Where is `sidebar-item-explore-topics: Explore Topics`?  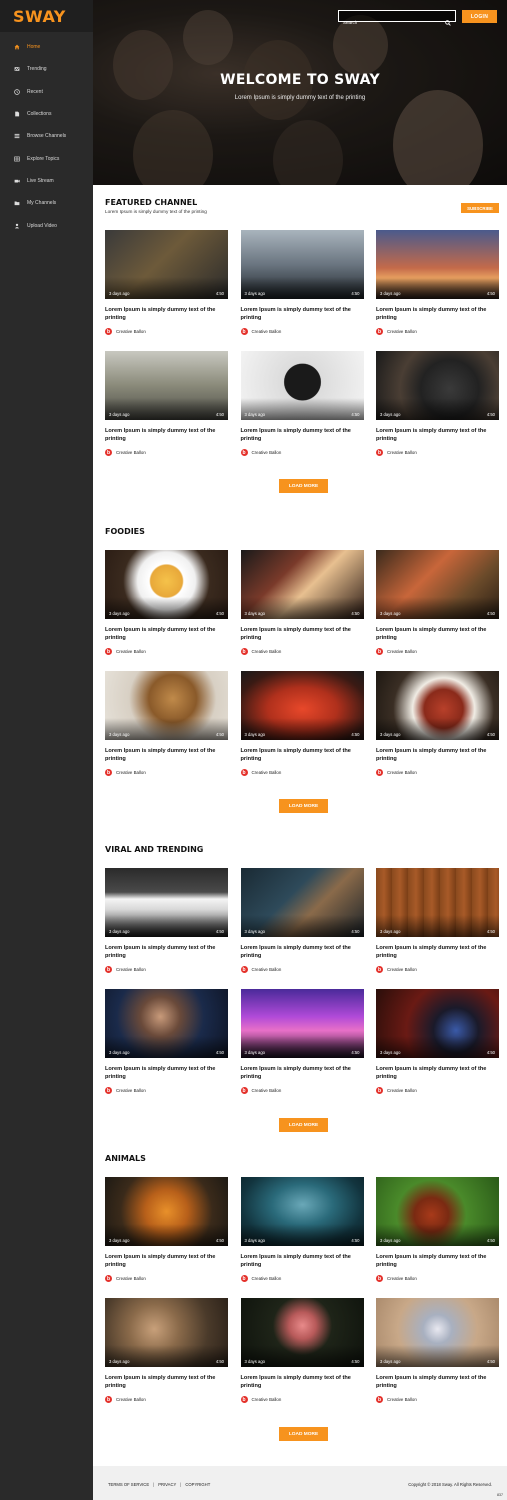
sidebar-item-explore-topics: Explore Topics is located at coordinates (46, 158).